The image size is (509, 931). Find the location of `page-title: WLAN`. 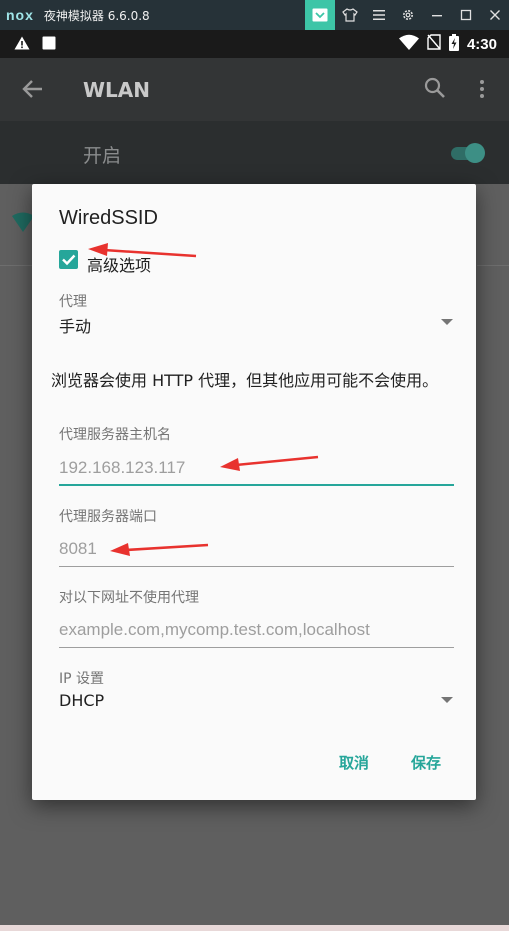

page-title: WLAN is located at coordinates (117, 90).